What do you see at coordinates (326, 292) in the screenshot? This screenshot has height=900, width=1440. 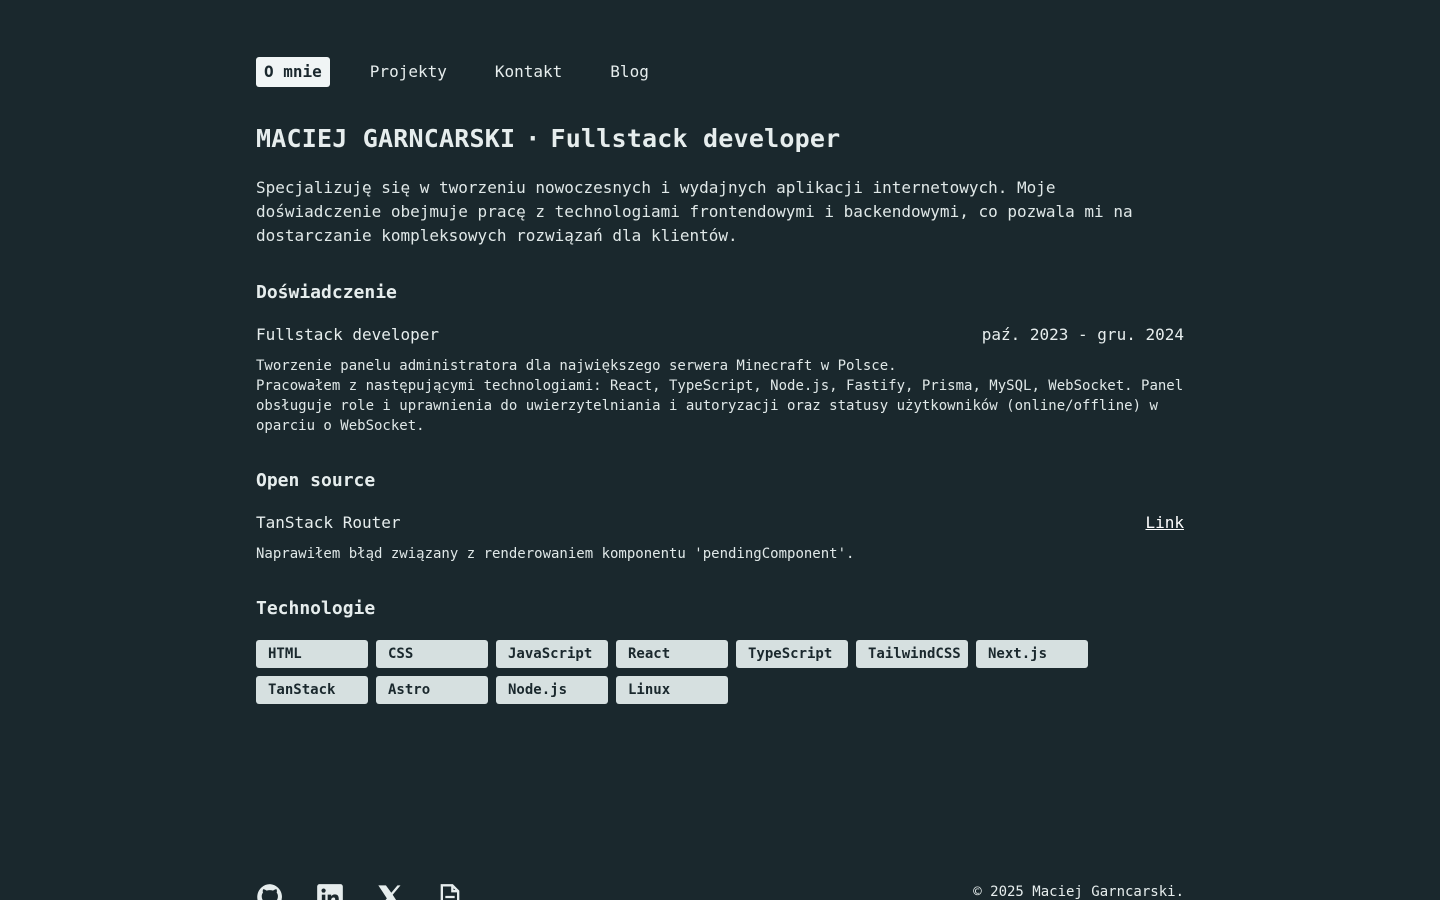 I see `experience-heading: Doświadczenie` at bounding box center [326, 292].